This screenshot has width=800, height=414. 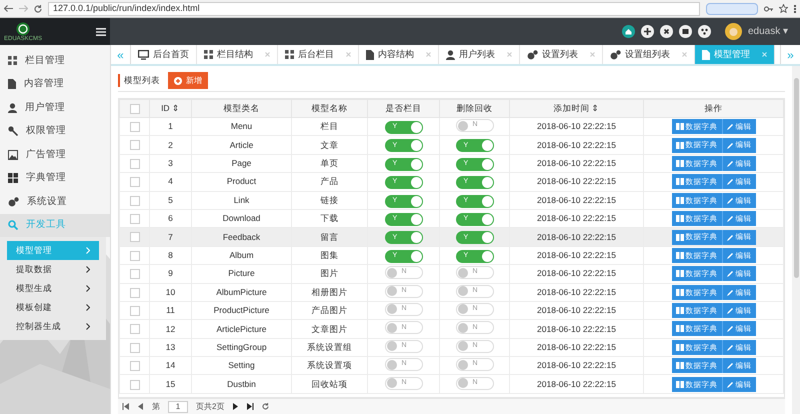 I want to click on tab: 设置列表, so click(x=561, y=54).